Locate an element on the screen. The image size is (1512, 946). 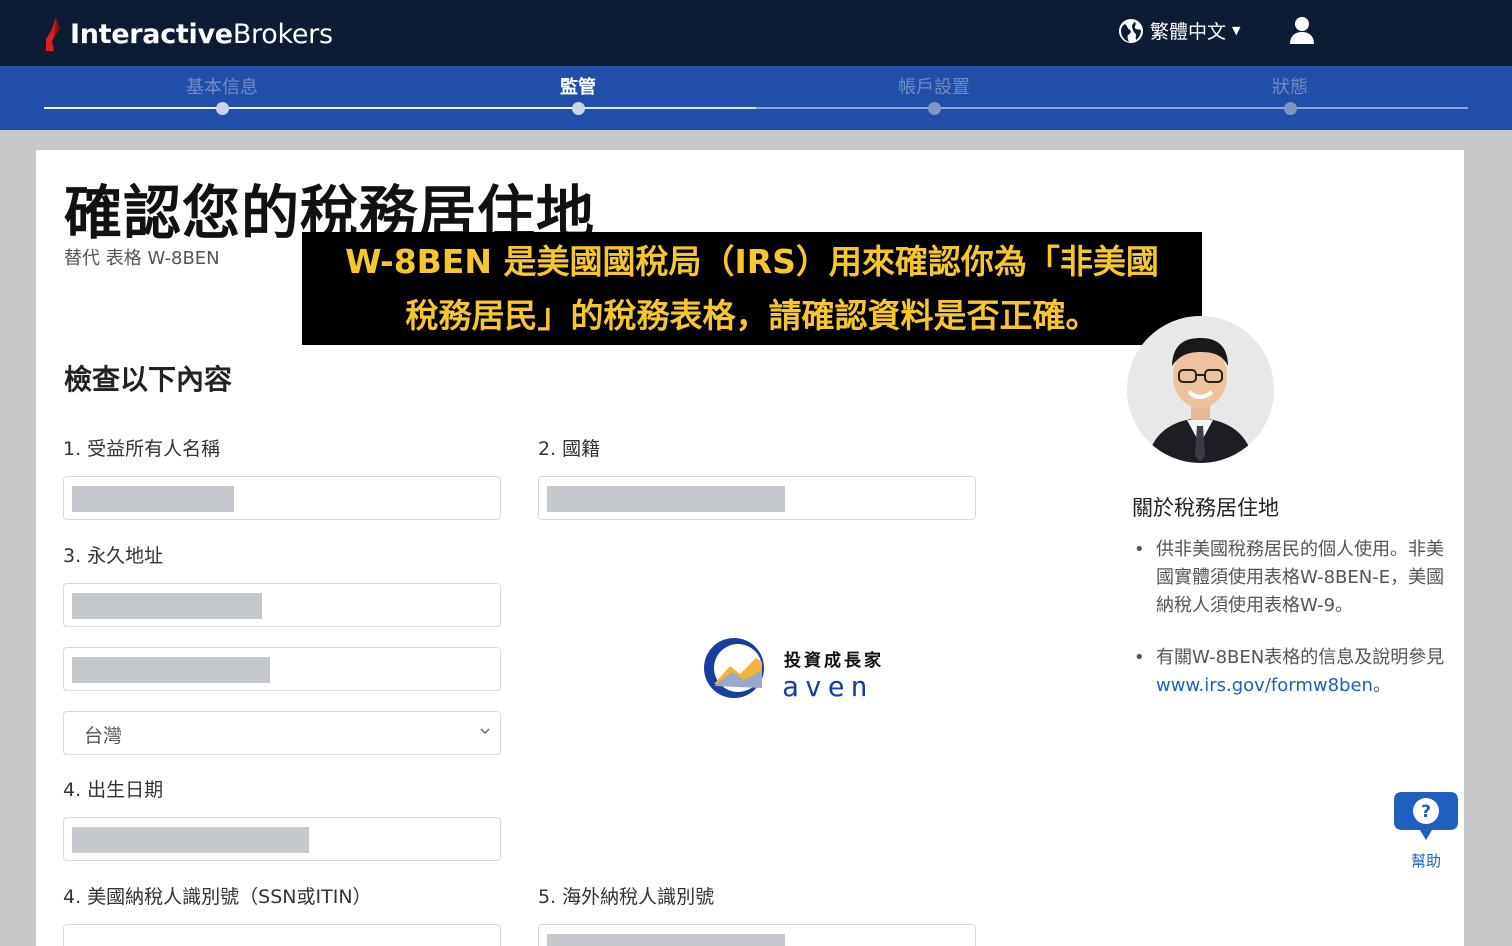
about-bullet-2: 有關W-8BEN表格的信息及說明參見www.irs.gov/formw8ben。 is located at coordinates (1295, 672).